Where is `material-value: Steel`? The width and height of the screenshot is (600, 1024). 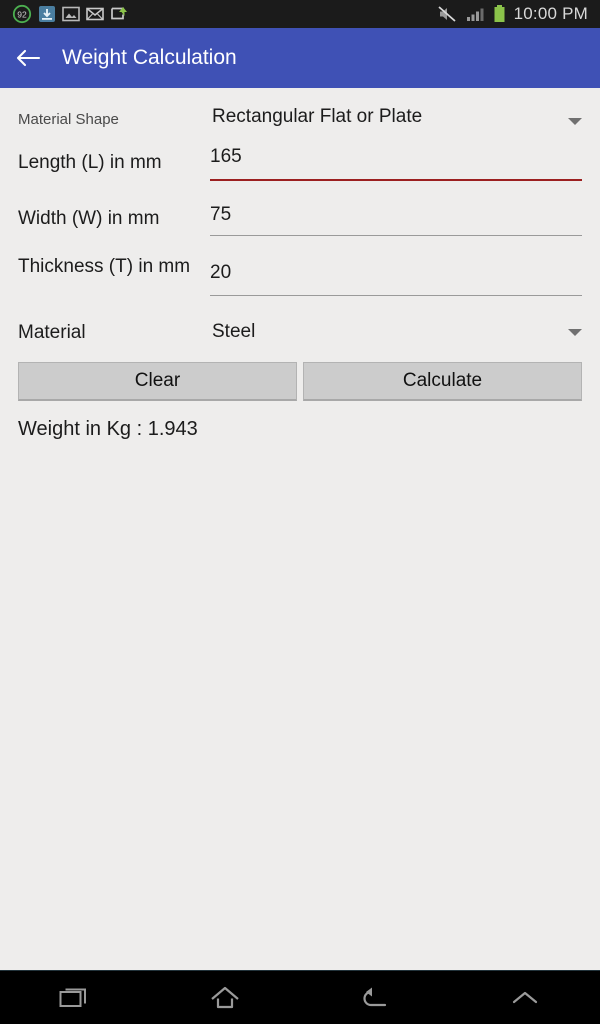 material-value: Steel is located at coordinates (233, 332).